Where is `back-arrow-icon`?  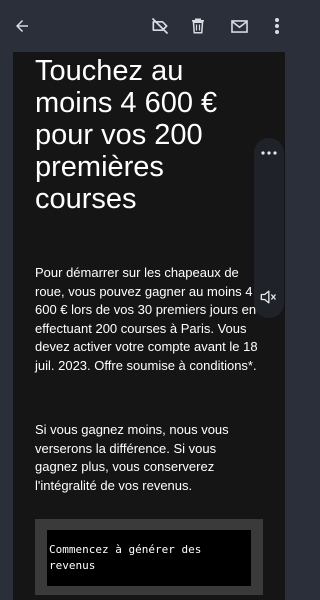
back-arrow-icon is located at coordinates (22, 26).